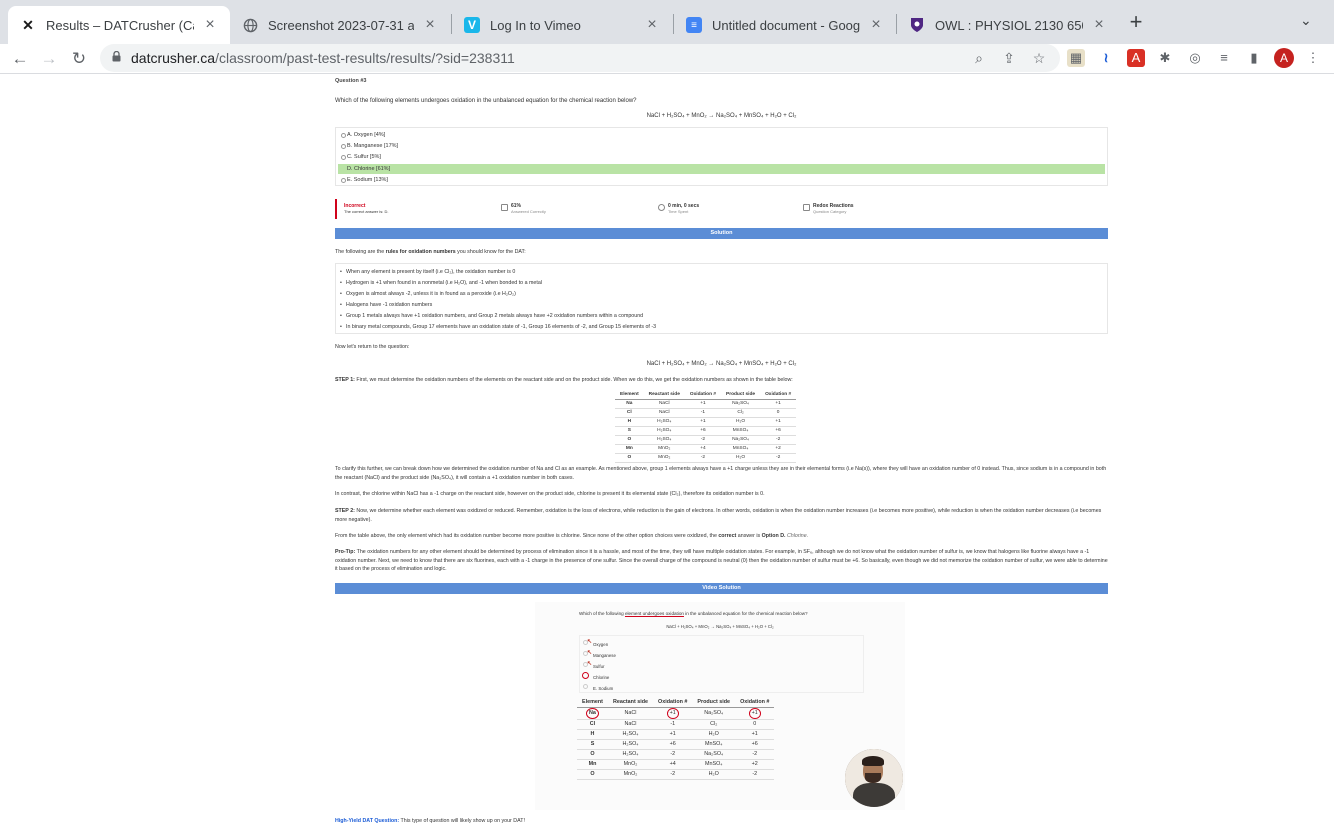  I want to click on tab-datcrusher: ✕ Results – DATCrusher (Canada ×, so click(119, 25).